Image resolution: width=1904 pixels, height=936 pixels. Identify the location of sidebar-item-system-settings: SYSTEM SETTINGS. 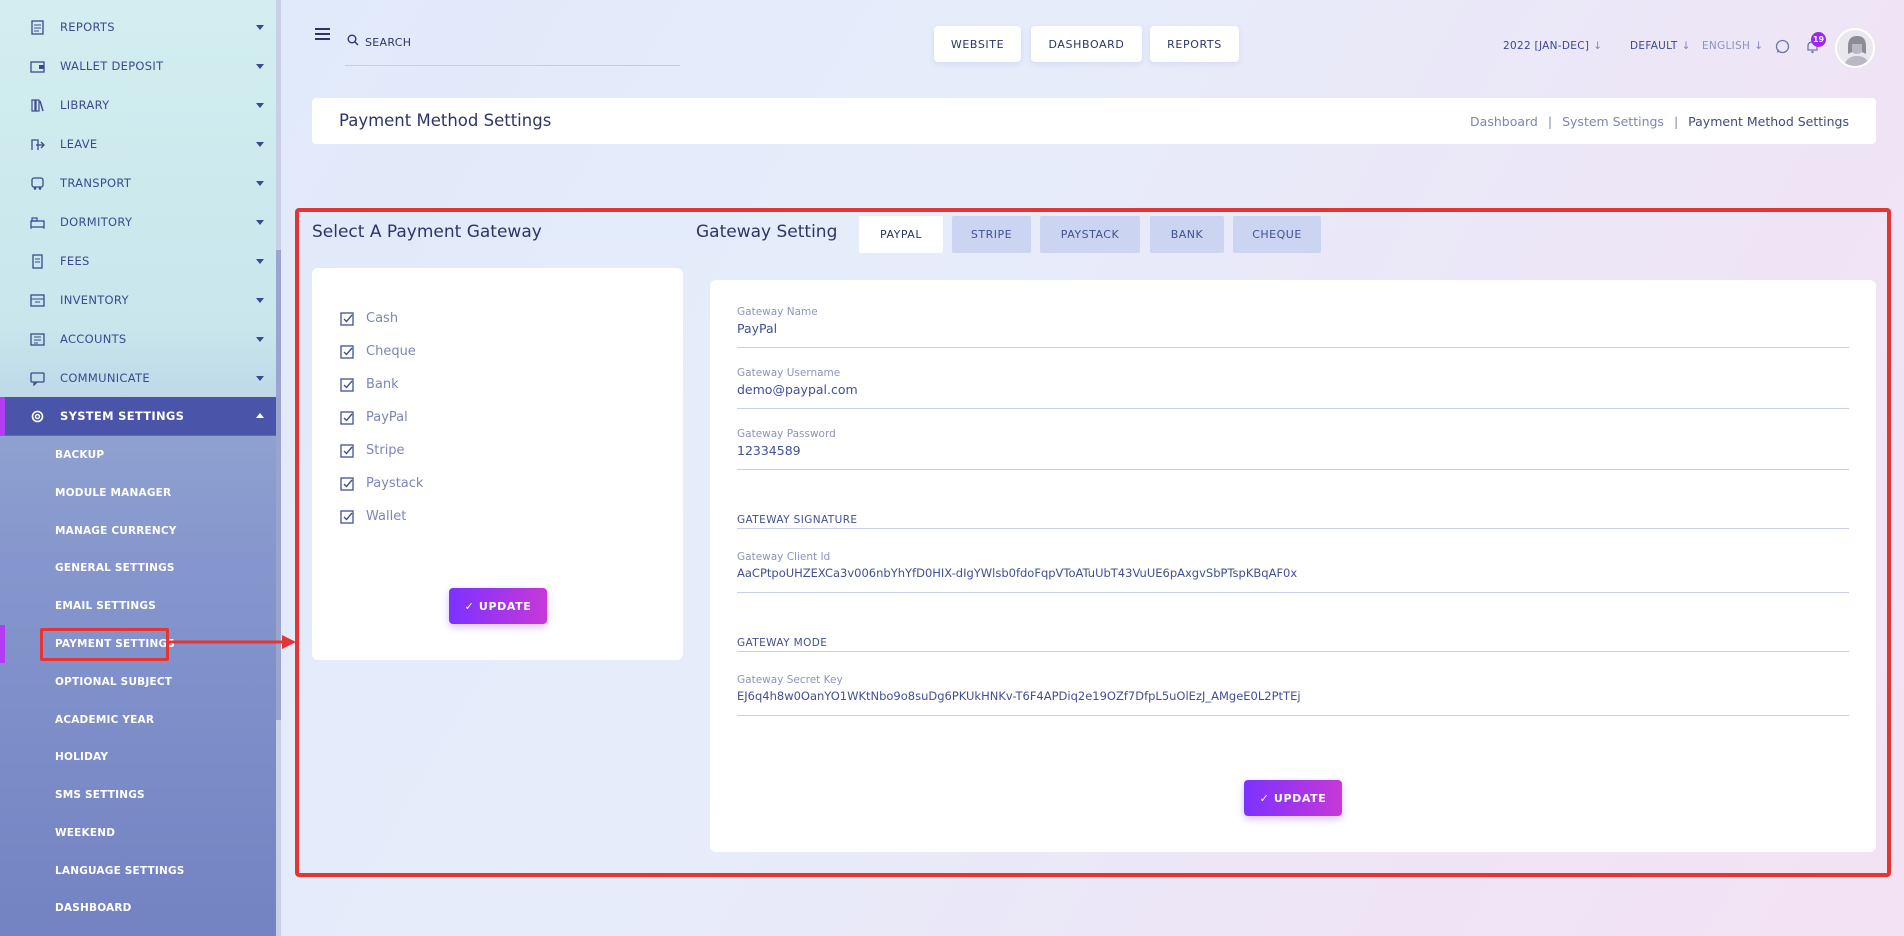
(140, 416).